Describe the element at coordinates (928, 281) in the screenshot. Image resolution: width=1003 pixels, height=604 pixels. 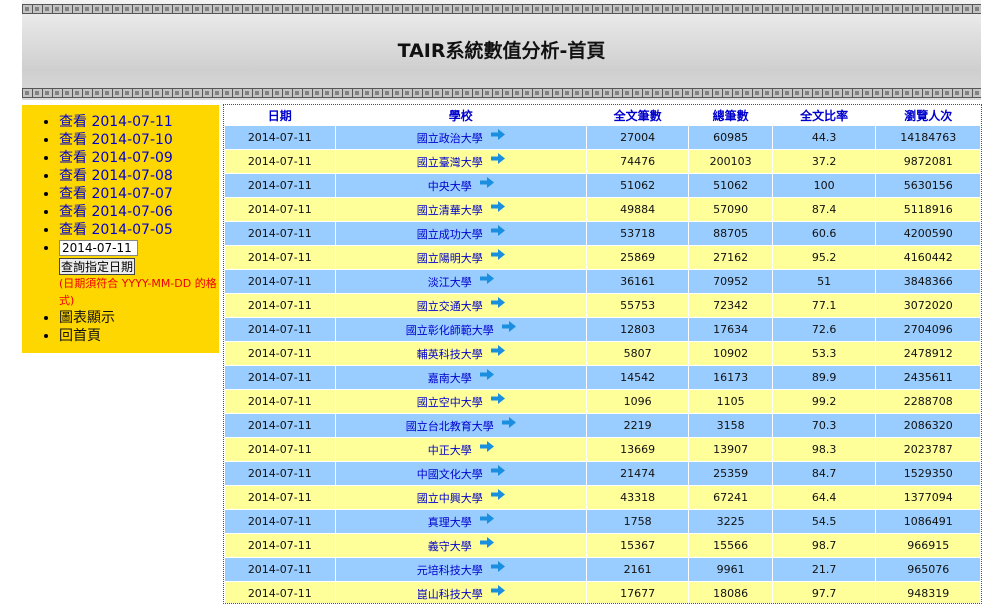
I see `cell-views: 3848366` at that location.